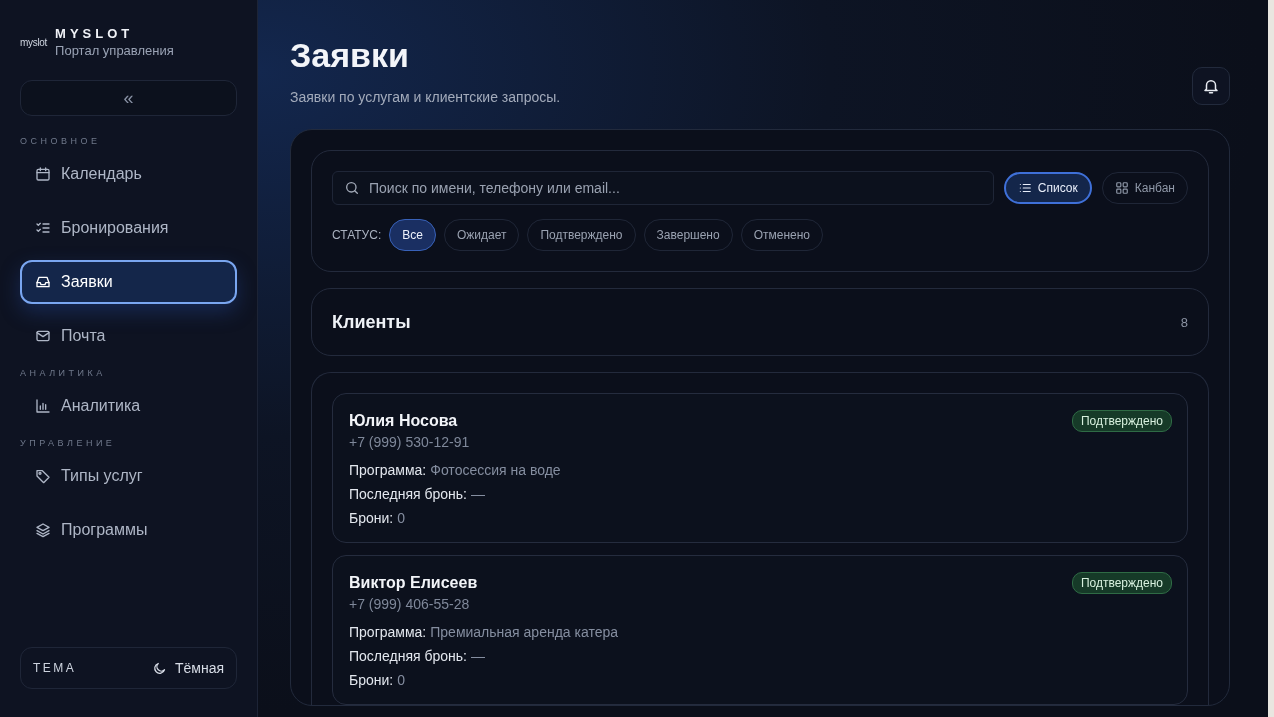  I want to click on brand-logo: myslot, so click(34, 42).